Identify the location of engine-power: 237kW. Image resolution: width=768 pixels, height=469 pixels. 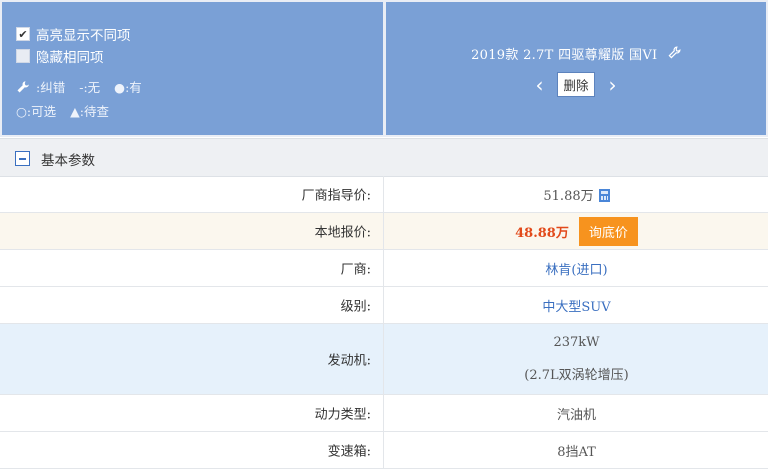
(576, 342).